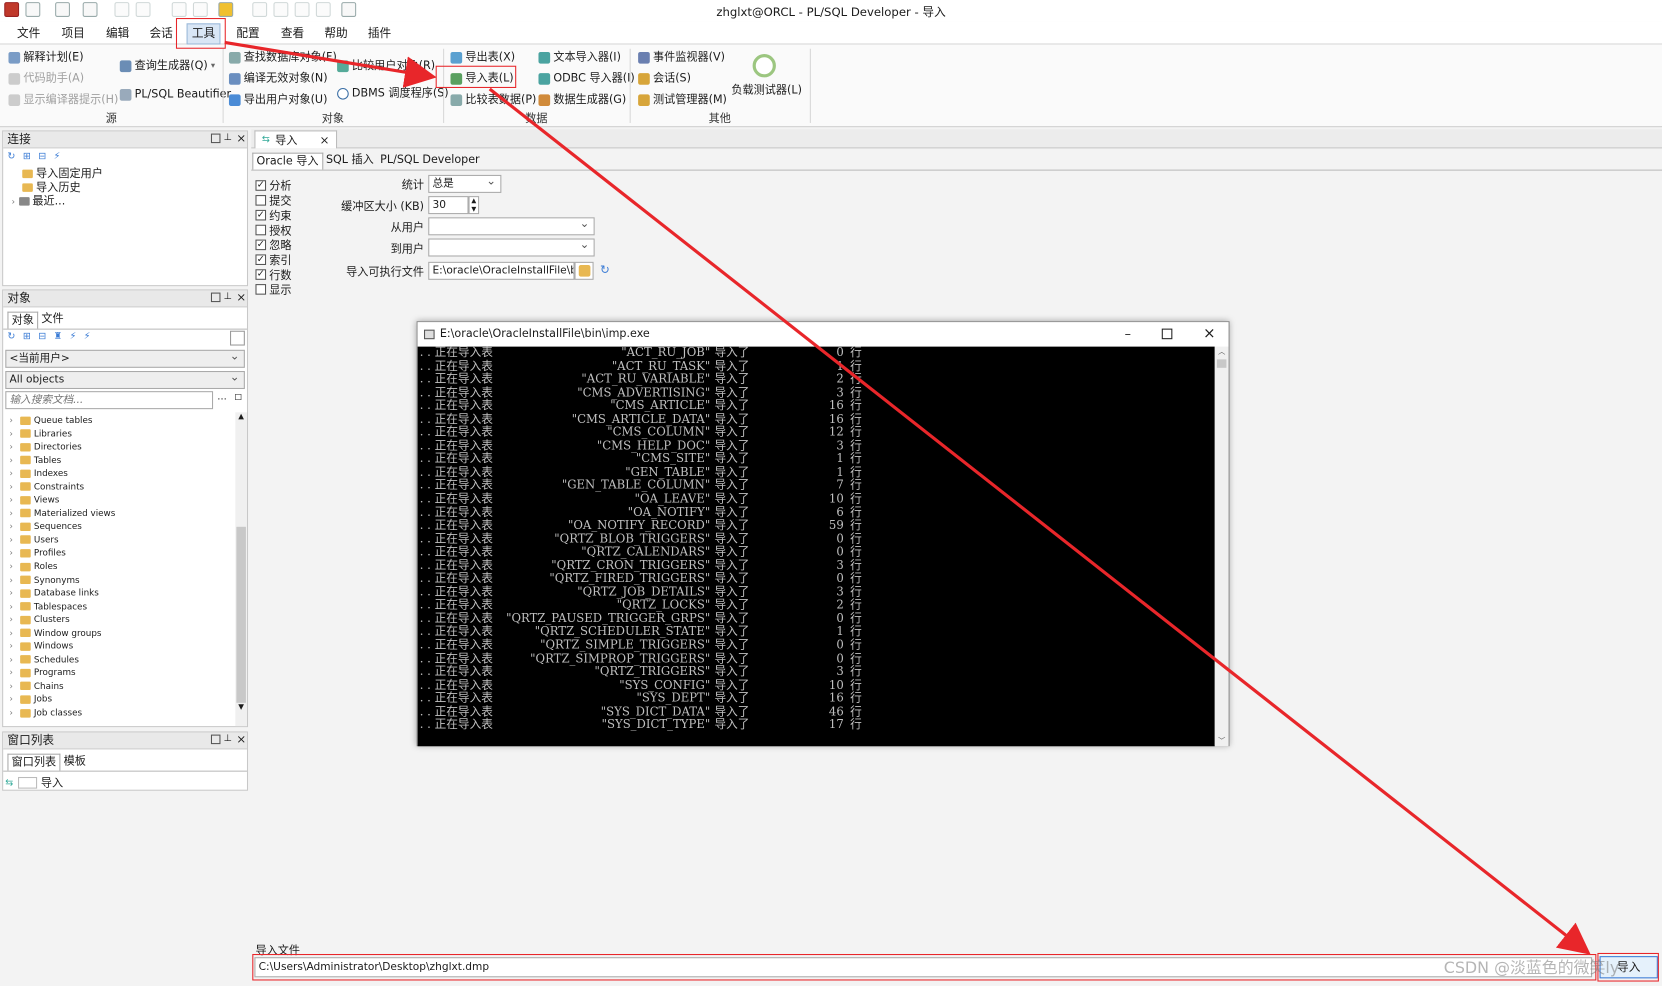  Describe the element at coordinates (682, 99) in the screenshot. I see `test-manager-button: 测试管理器(M)` at that location.